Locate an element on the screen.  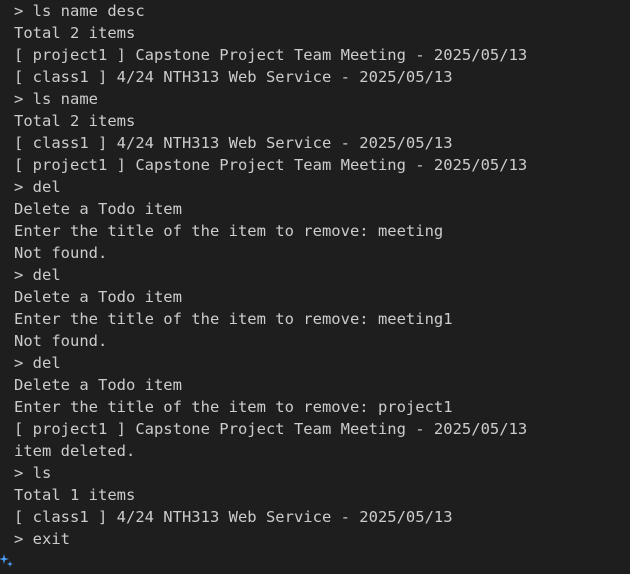
terminal-line: > ls is located at coordinates (33, 473).